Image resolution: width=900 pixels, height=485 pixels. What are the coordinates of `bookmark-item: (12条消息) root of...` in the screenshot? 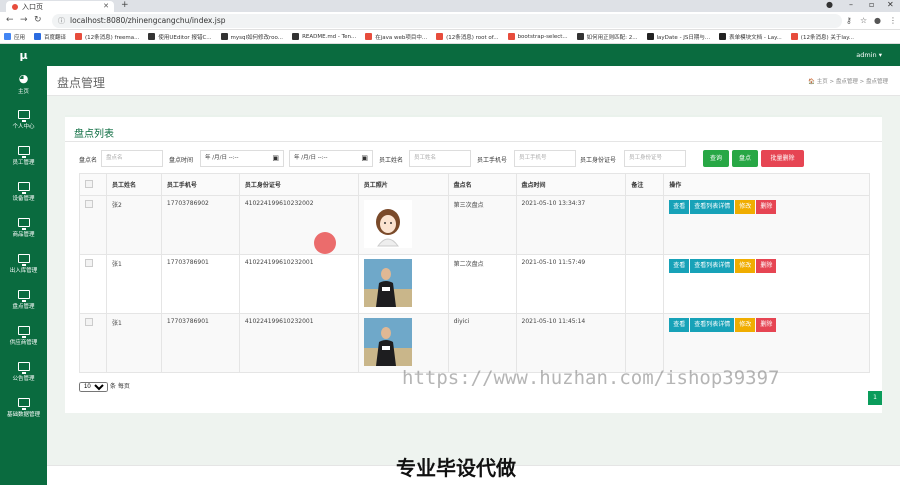 It's located at (467, 37).